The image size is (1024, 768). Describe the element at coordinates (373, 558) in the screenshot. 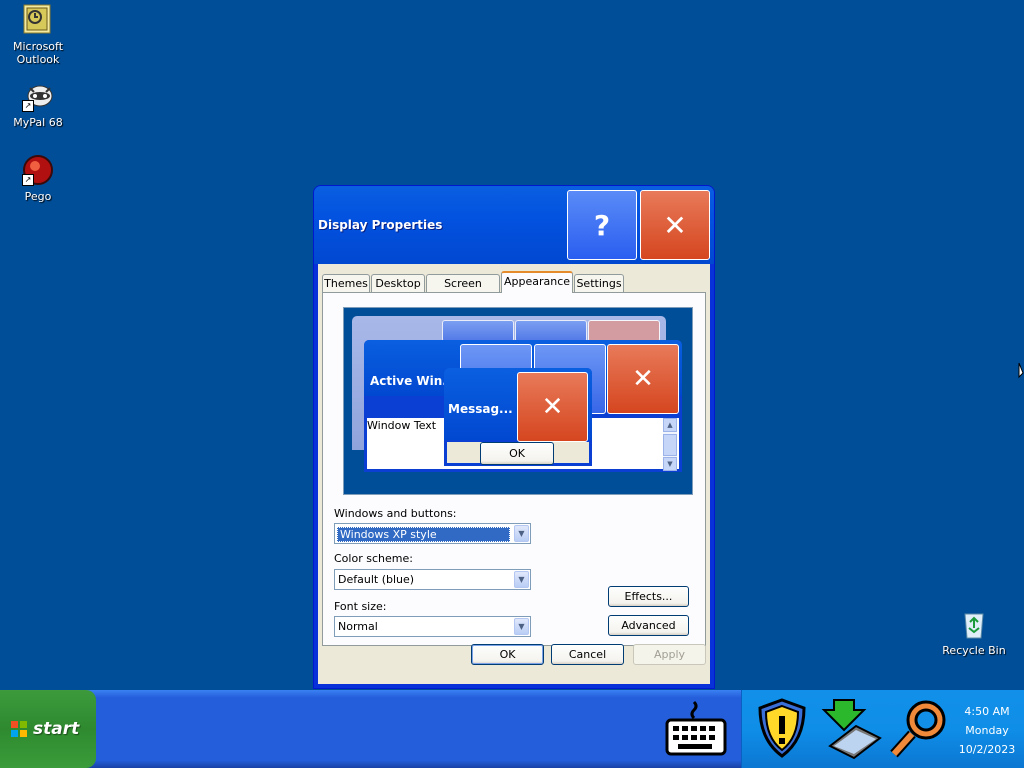

I see `color-scheme-label: Color scheme:` at that location.